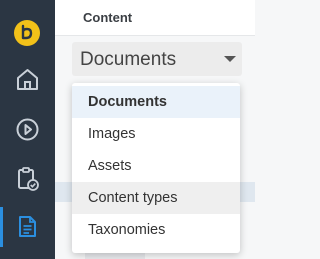  I want to click on menu-item-label: Taxonomies, so click(127, 230).